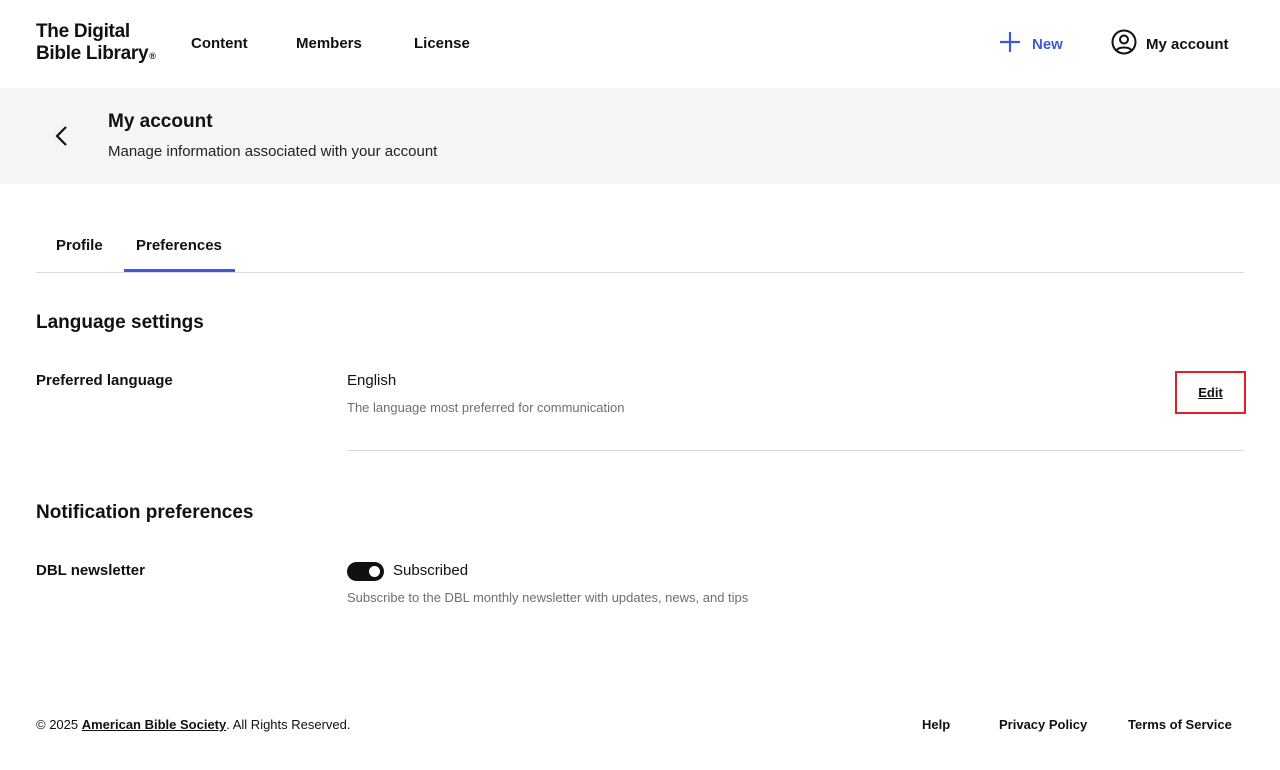  Describe the element at coordinates (92, 53) in the screenshot. I see `logo-line-2: Bible Library` at that location.